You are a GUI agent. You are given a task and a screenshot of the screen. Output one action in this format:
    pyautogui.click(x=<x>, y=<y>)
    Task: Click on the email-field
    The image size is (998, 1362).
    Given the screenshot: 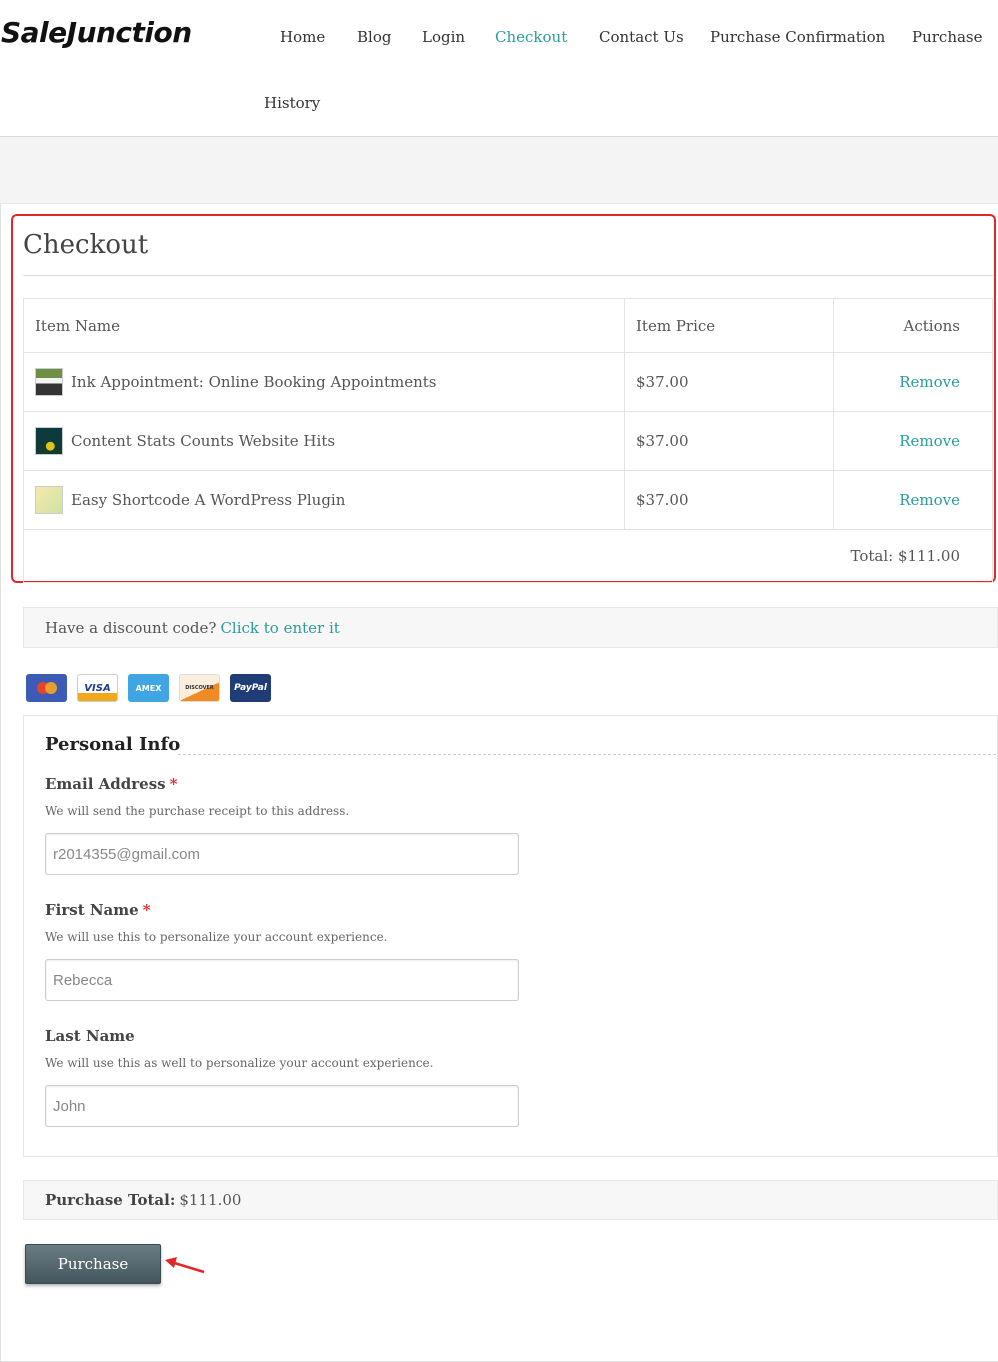 What is the action you would take?
    pyautogui.click(x=282, y=854)
    